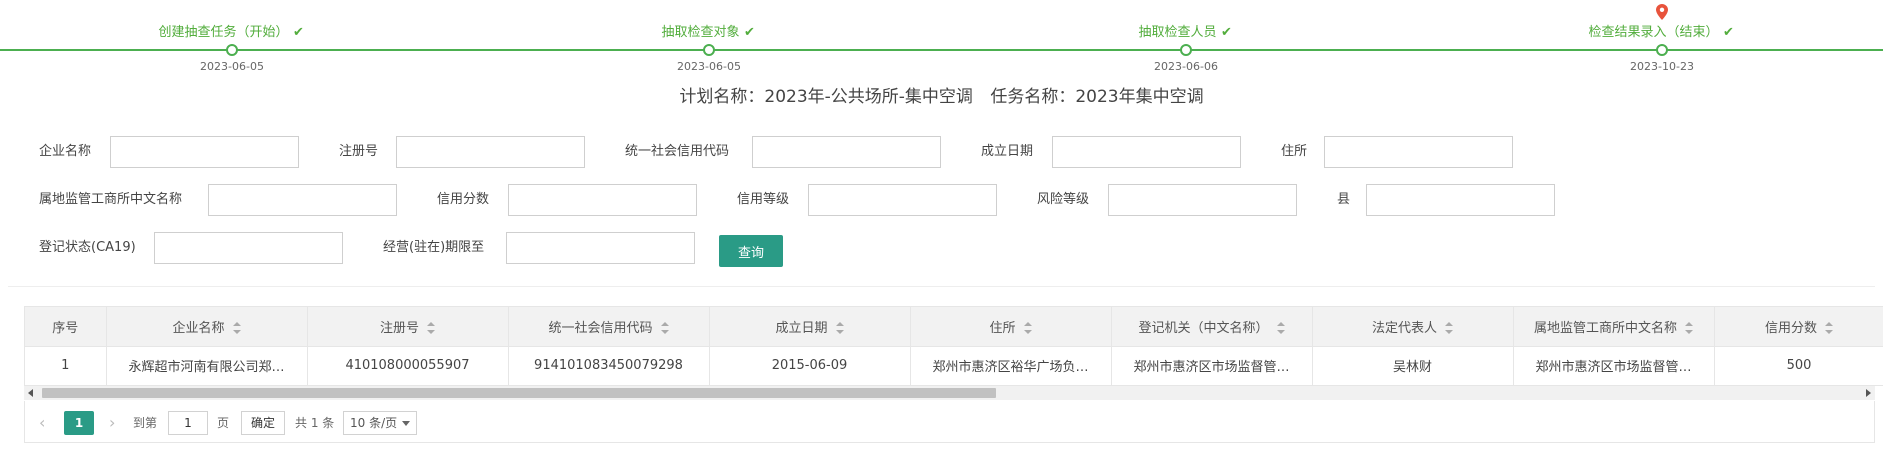  I want to click on address-input, so click(1418, 152).